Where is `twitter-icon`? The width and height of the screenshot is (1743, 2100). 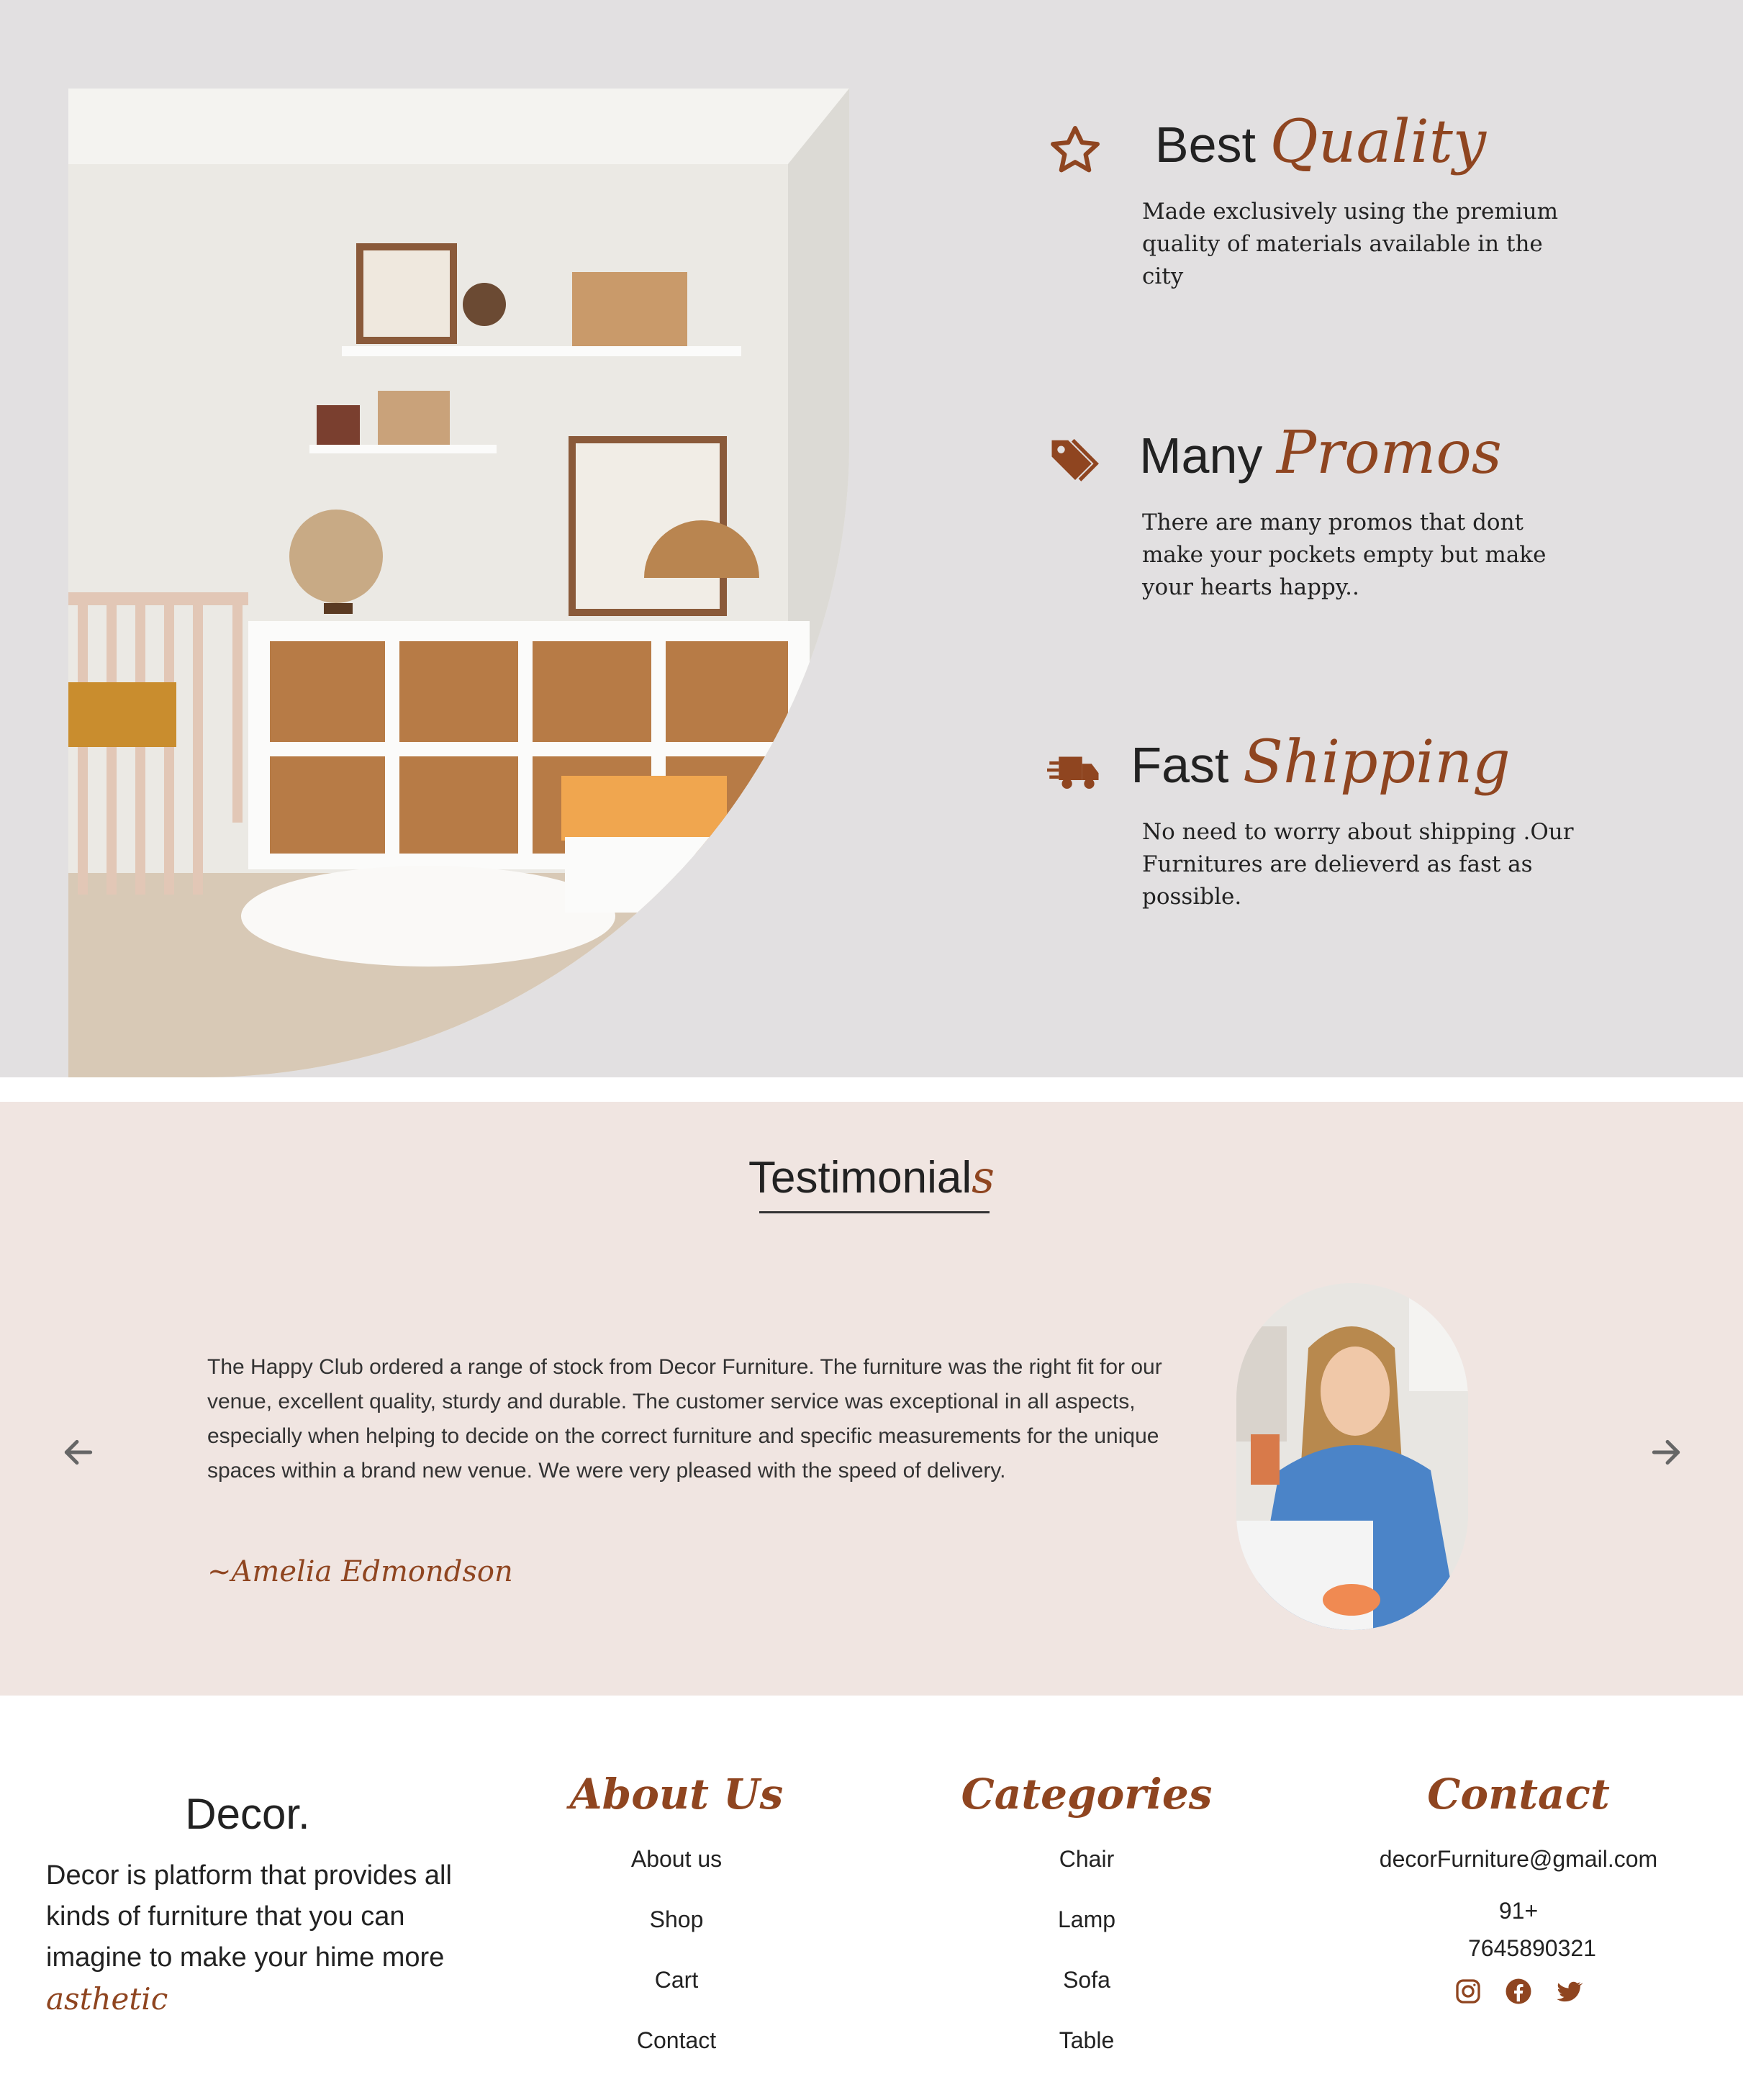 twitter-icon is located at coordinates (1568, 1992).